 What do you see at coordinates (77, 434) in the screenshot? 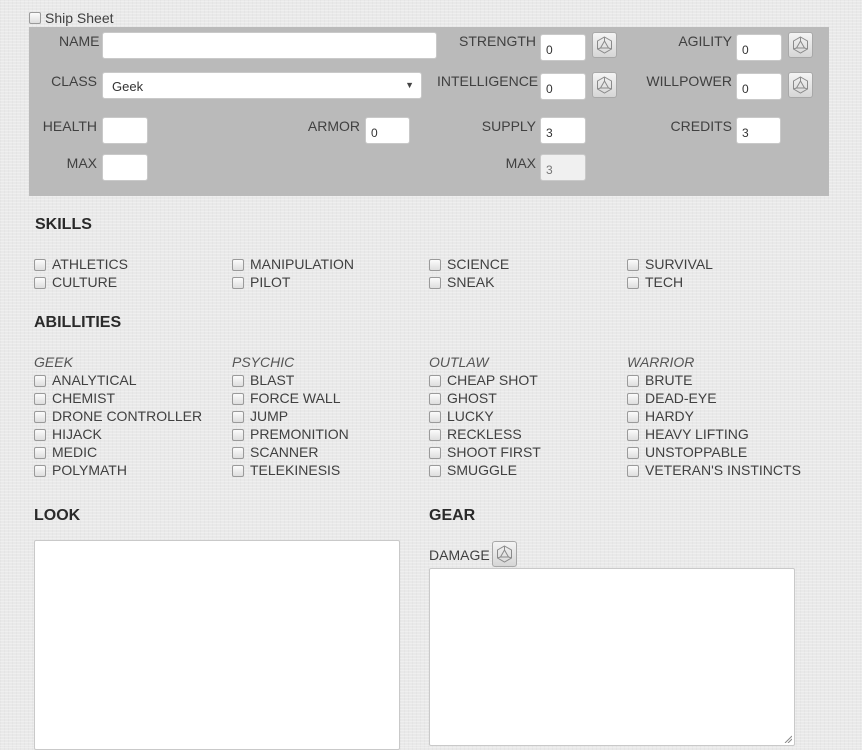
I see `ability-label: HIJACK` at bounding box center [77, 434].